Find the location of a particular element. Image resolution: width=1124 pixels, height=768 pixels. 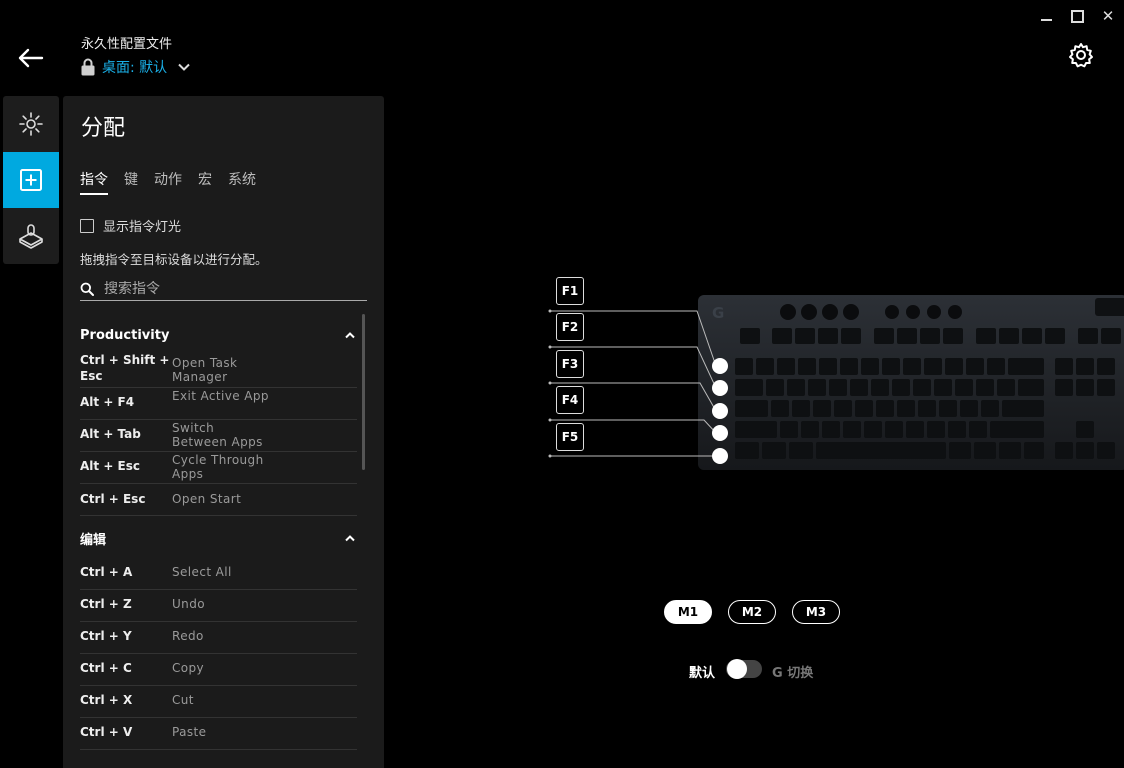

tab-bar: 指令 键 动作 宏 系统 is located at coordinates (168, 182).